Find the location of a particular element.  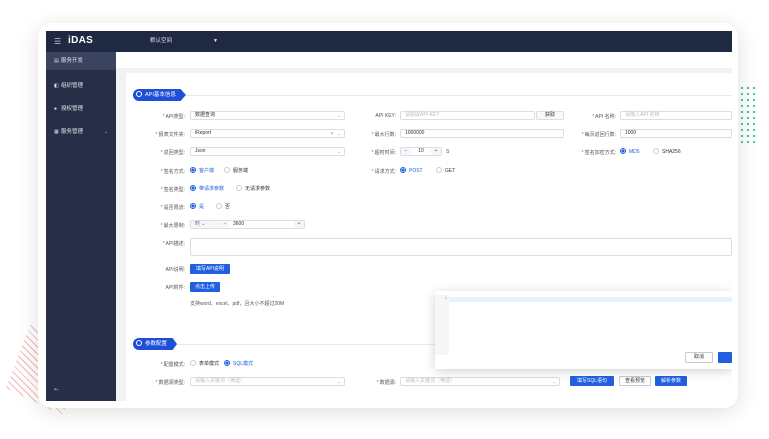

api-type-select: 数据查询 ⌄ is located at coordinates (267, 115).